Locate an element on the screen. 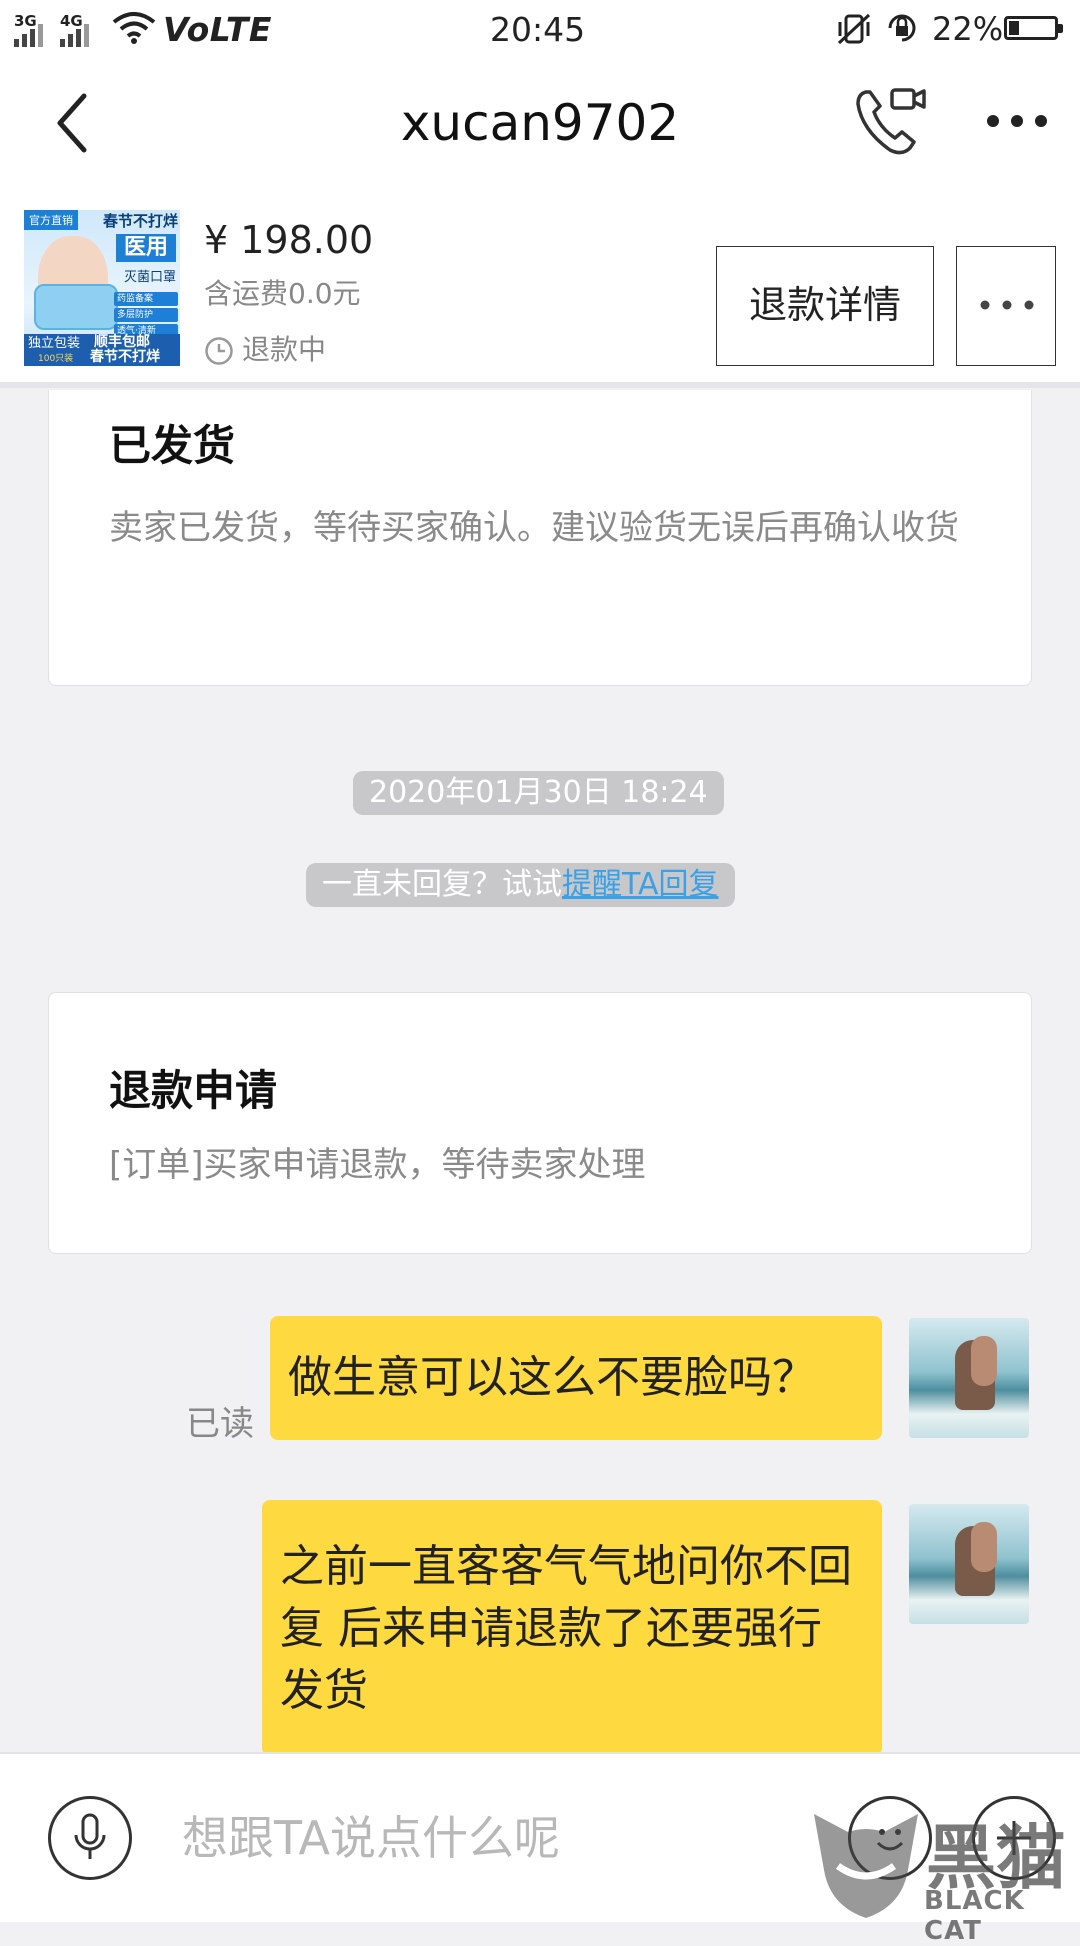 The image size is (1080, 1946). message-timestamp: 2020年01月30日 18:24 is located at coordinates (538, 793).